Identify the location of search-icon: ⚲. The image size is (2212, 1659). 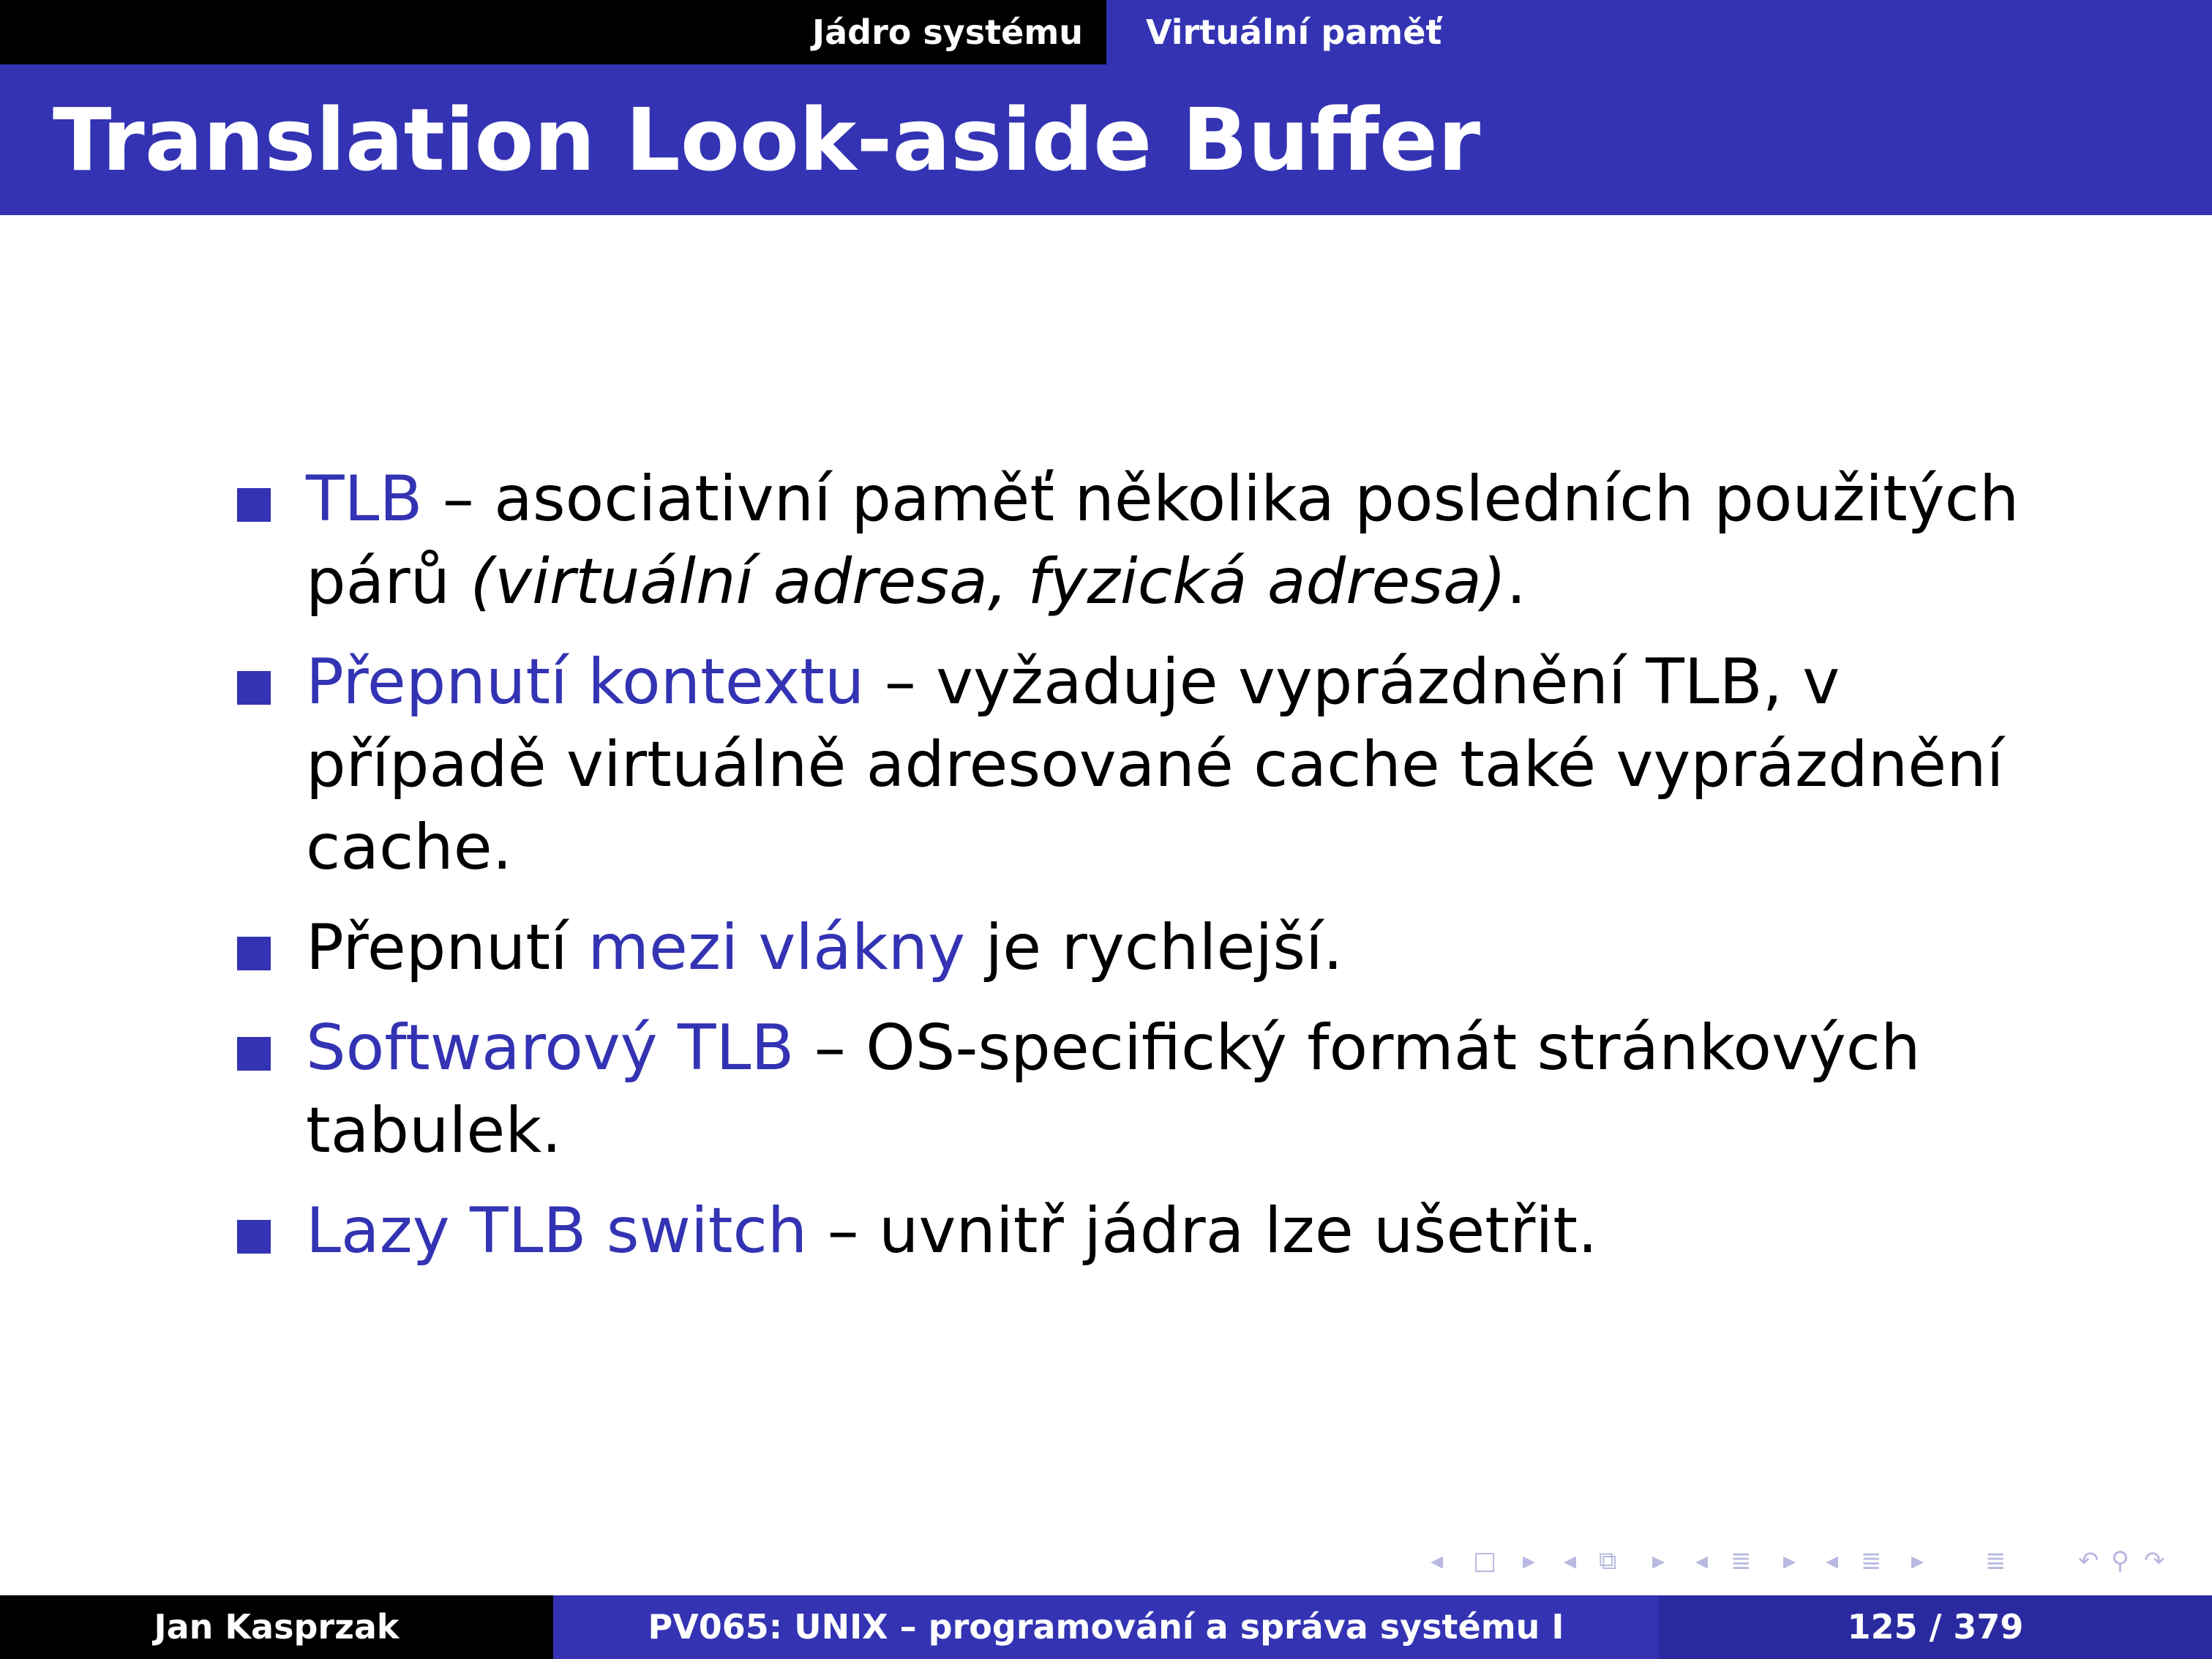
(2120, 1561).